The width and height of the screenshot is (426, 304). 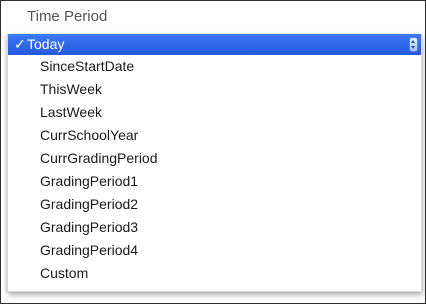 What do you see at coordinates (89, 227) in the screenshot?
I see `menu-item-label: GradingPeriod3` at bounding box center [89, 227].